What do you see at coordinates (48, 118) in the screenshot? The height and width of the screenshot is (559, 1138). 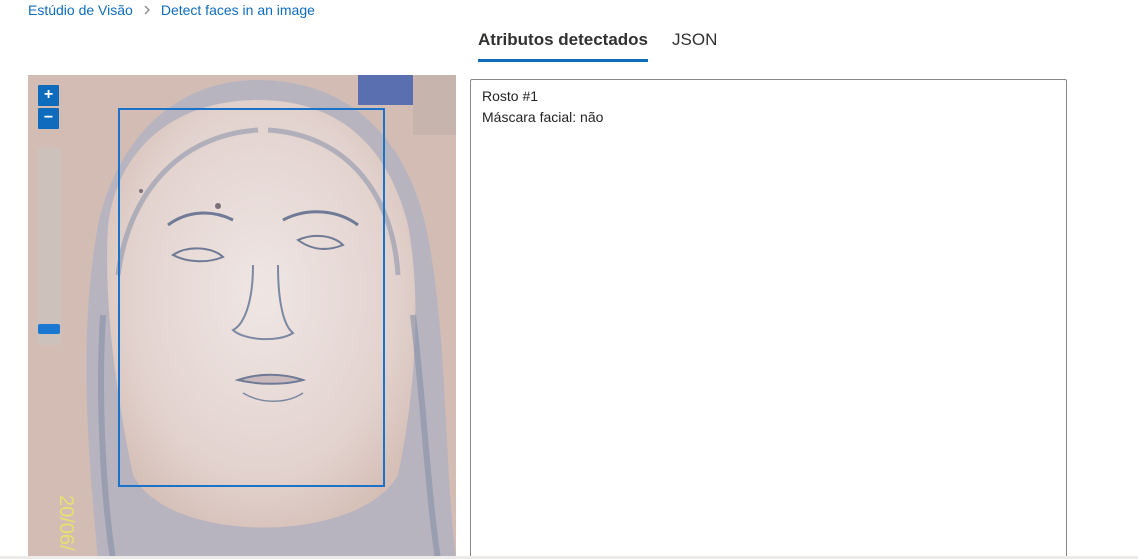 I see `zoom-out-button: −` at bounding box center [48, 118].